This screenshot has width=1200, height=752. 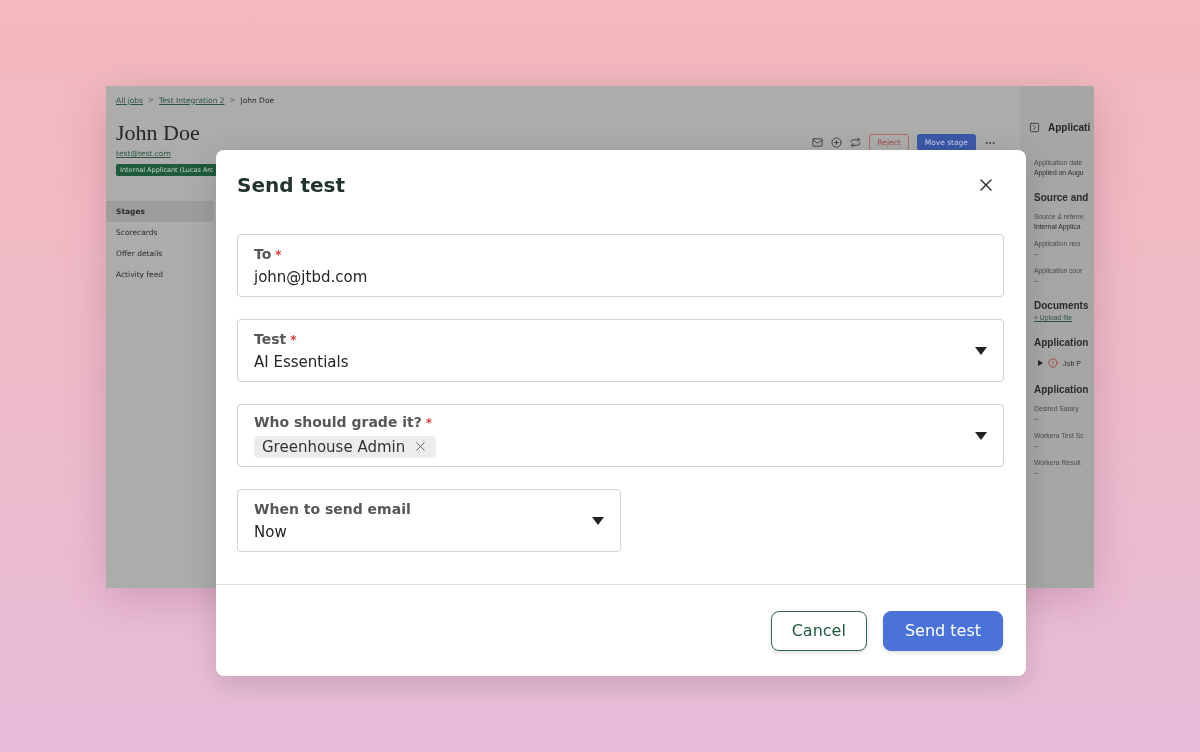 I want to click on input-field: To * john@jtbd.com, so click(x=620, y=265).